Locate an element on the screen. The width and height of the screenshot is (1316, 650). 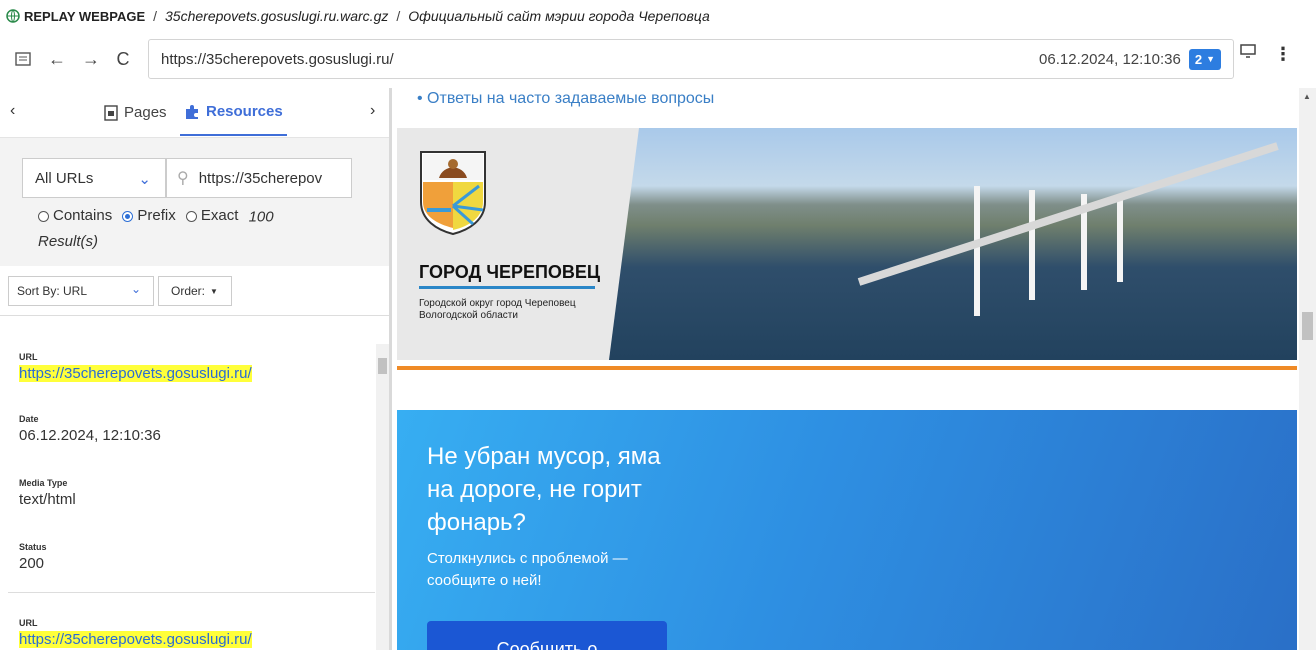
url-search-input: ⚲ https://35cherepov is located at coordinates (259, 178).